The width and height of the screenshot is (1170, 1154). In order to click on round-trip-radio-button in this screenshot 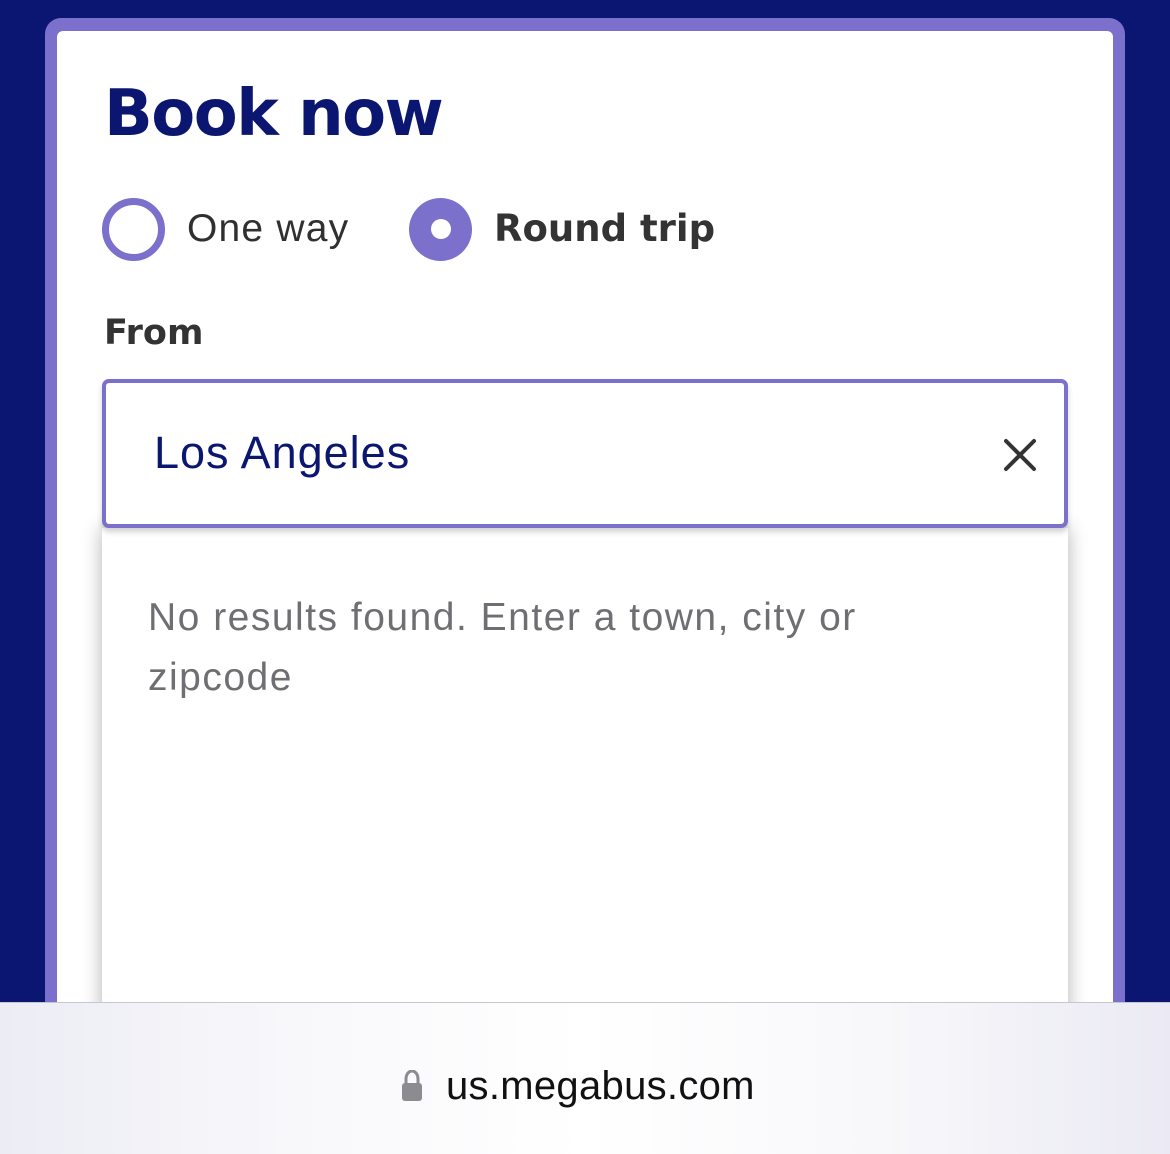, I will do `click(440, 229)`.